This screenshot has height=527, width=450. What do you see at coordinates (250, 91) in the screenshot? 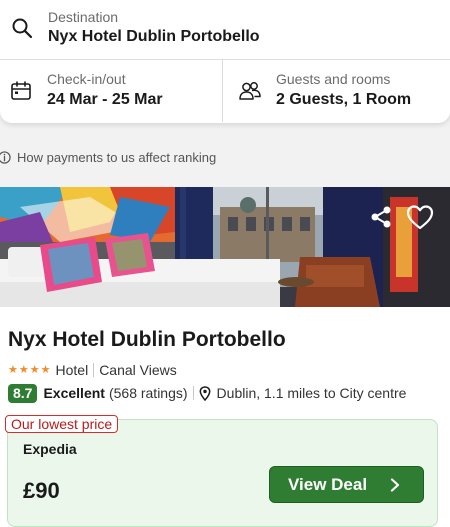
I see `guests-icon` at bounding box center [250, 91].